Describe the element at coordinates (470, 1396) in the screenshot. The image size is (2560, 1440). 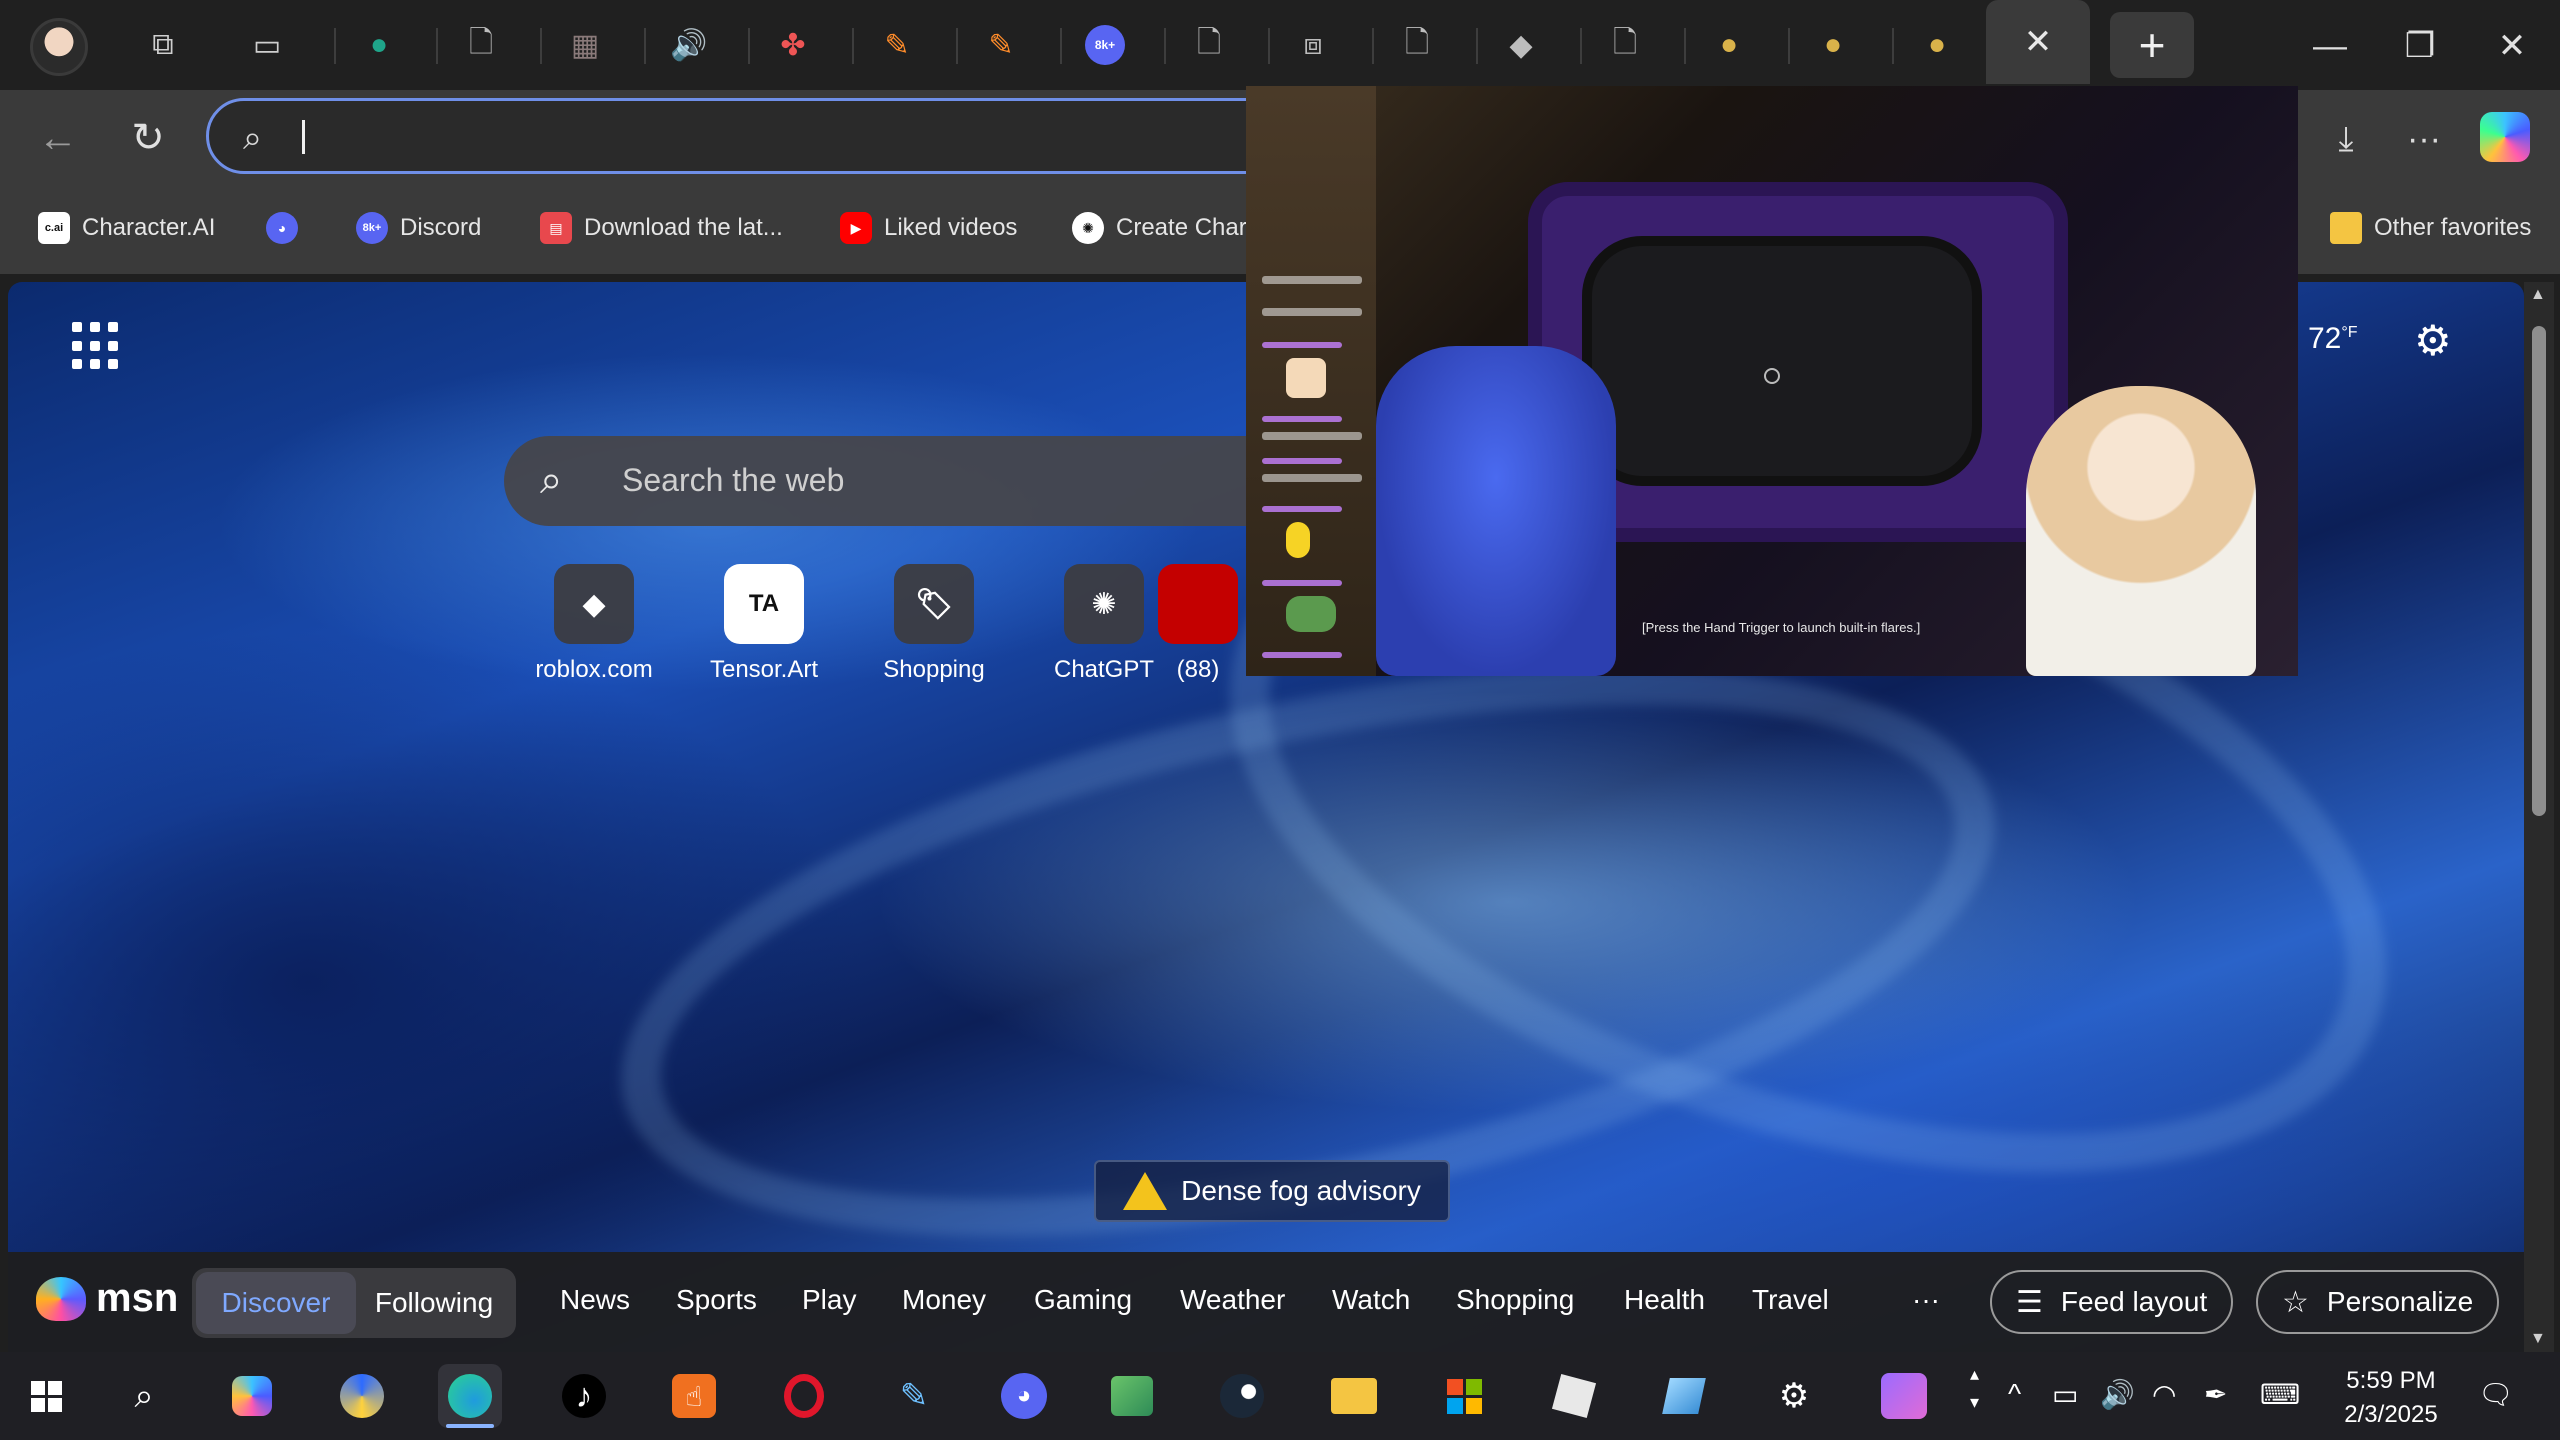
I see `taskbar-edge` at that location.